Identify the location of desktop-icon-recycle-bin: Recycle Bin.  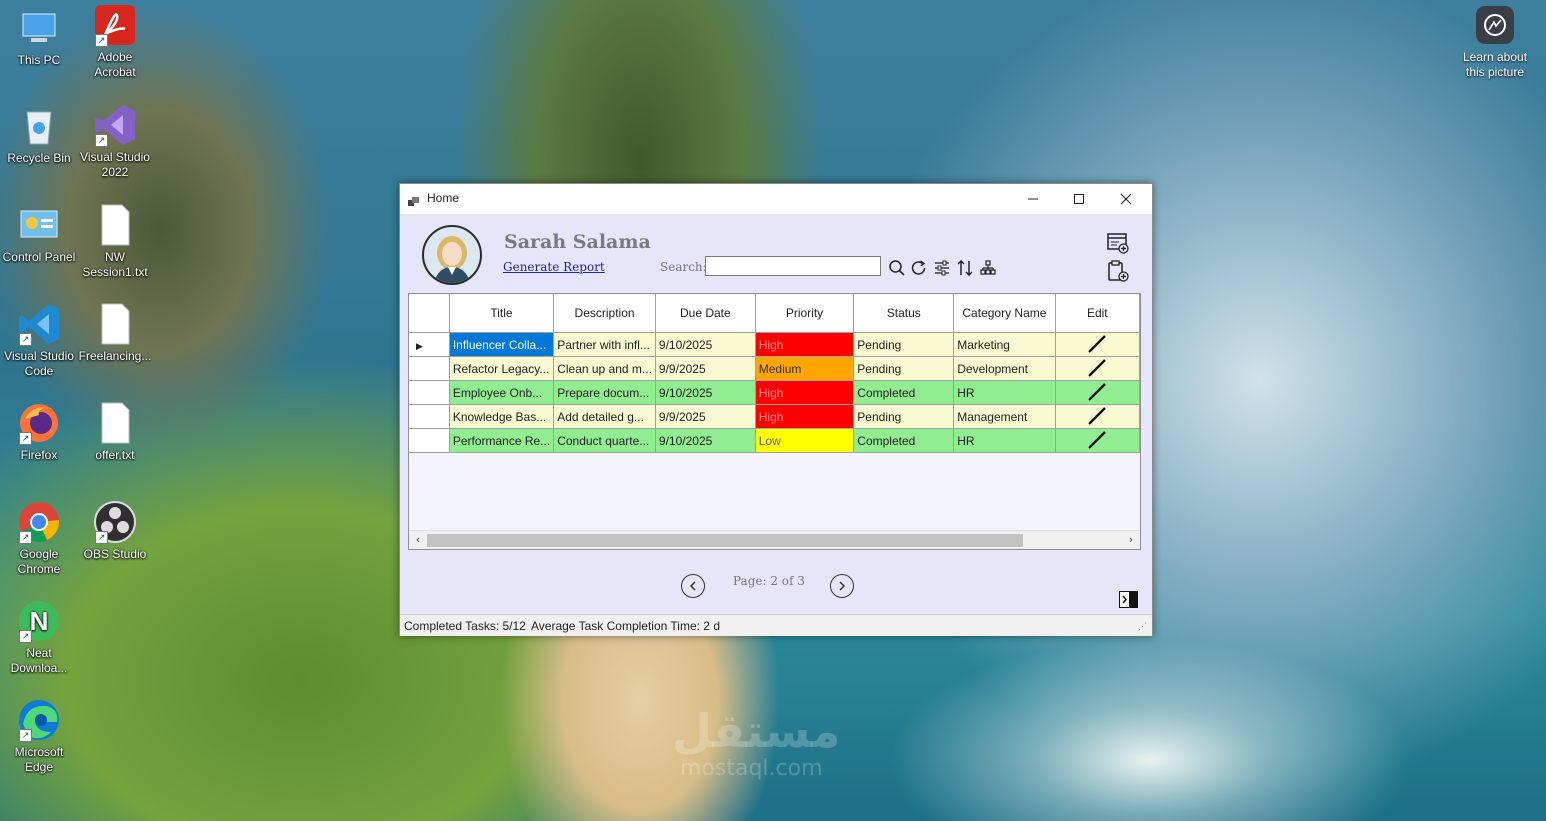
(39, 135).